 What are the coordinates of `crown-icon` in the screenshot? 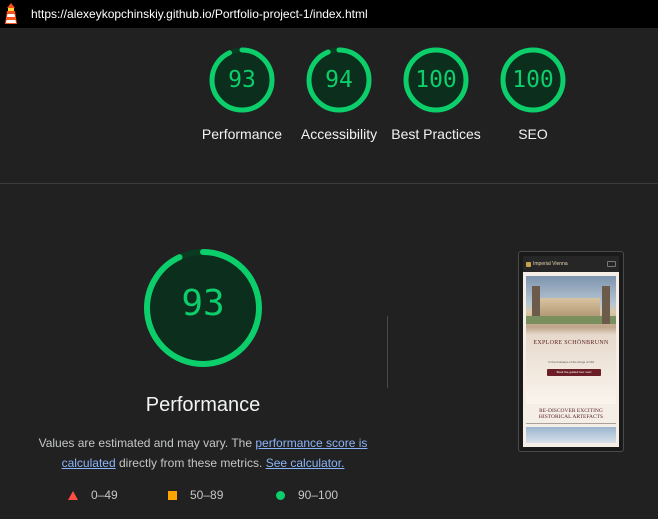 It's located at (528, 264).